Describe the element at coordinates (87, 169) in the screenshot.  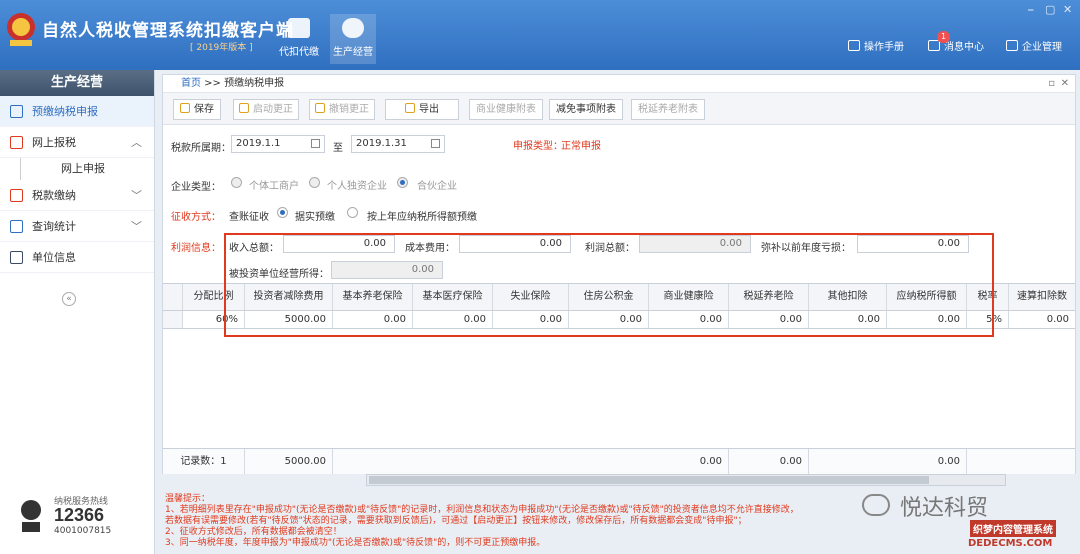
I see `sidebar-item-online-declare: 网上申报` at that location.